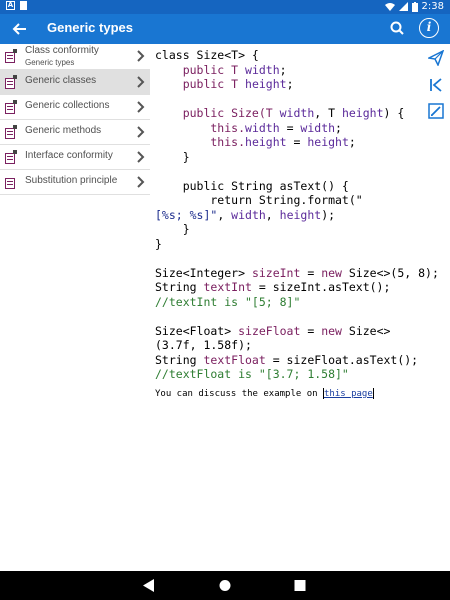 The height and width of the screenshot is (600, 450). What do you see at coordinates (239, 394) in the screenshot?
I see `discuss-prefix: You can discuss the example on` at bounding box center [239, 394].